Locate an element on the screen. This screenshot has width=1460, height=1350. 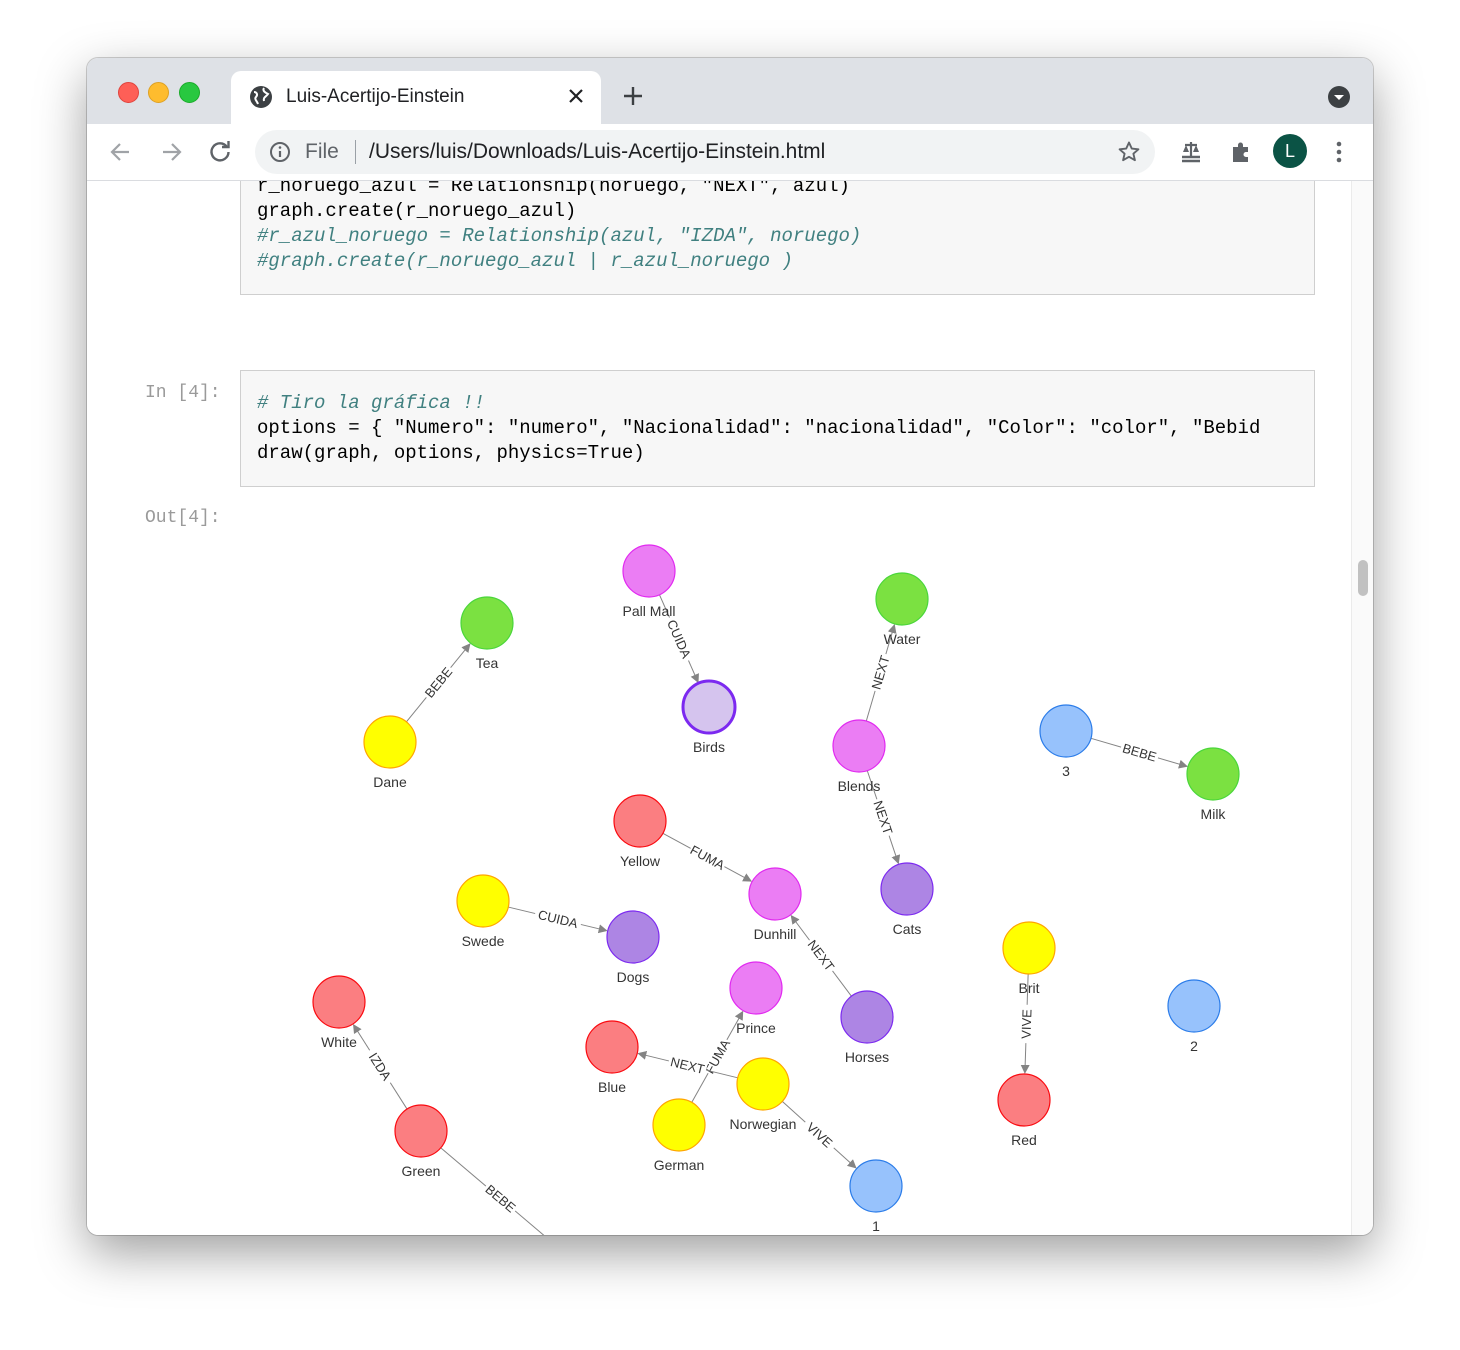
graph-node-prince: Prince is located at coordinates (756, 998).